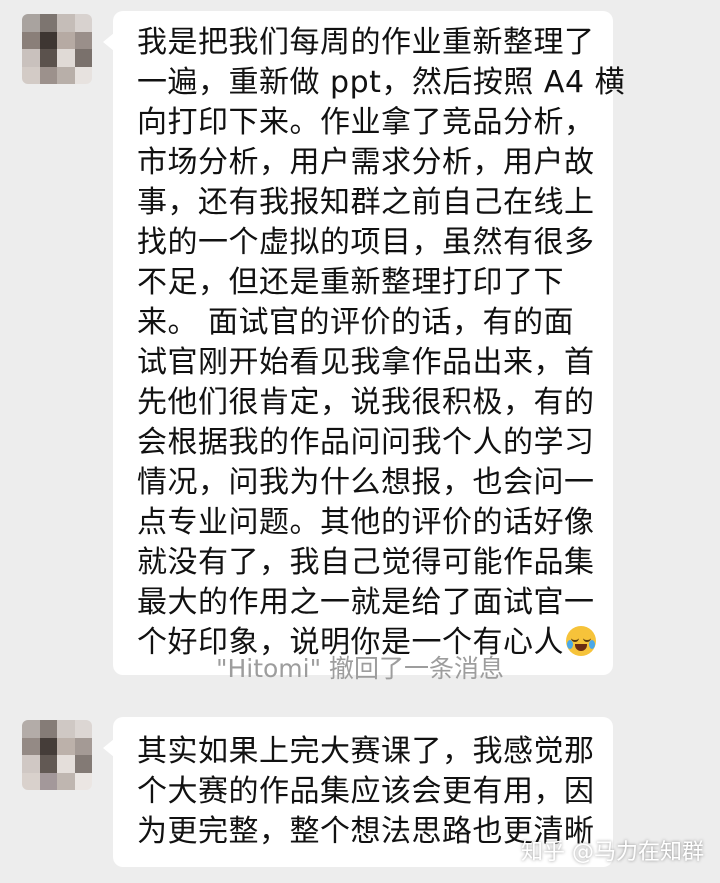  Describe the element at coordinates (360, 668) in the screenshot. I see `recall-notice: "Hitomi" 撤回了一条消息` at that location.